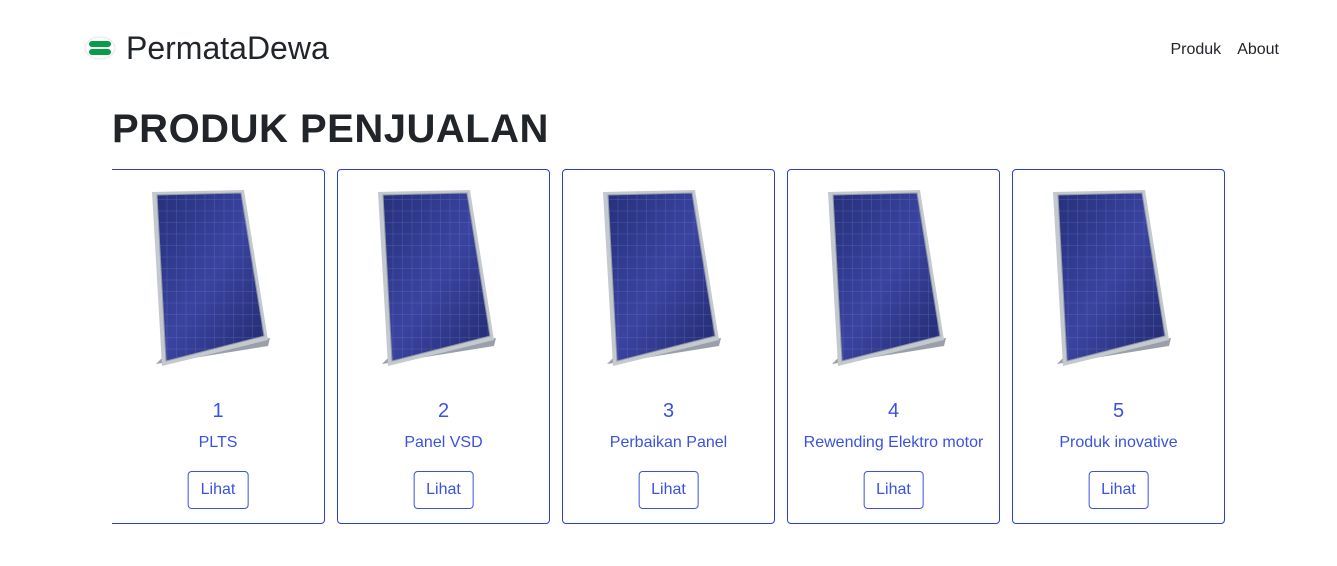  I want to click on product-number: 4, so click(893, 411).